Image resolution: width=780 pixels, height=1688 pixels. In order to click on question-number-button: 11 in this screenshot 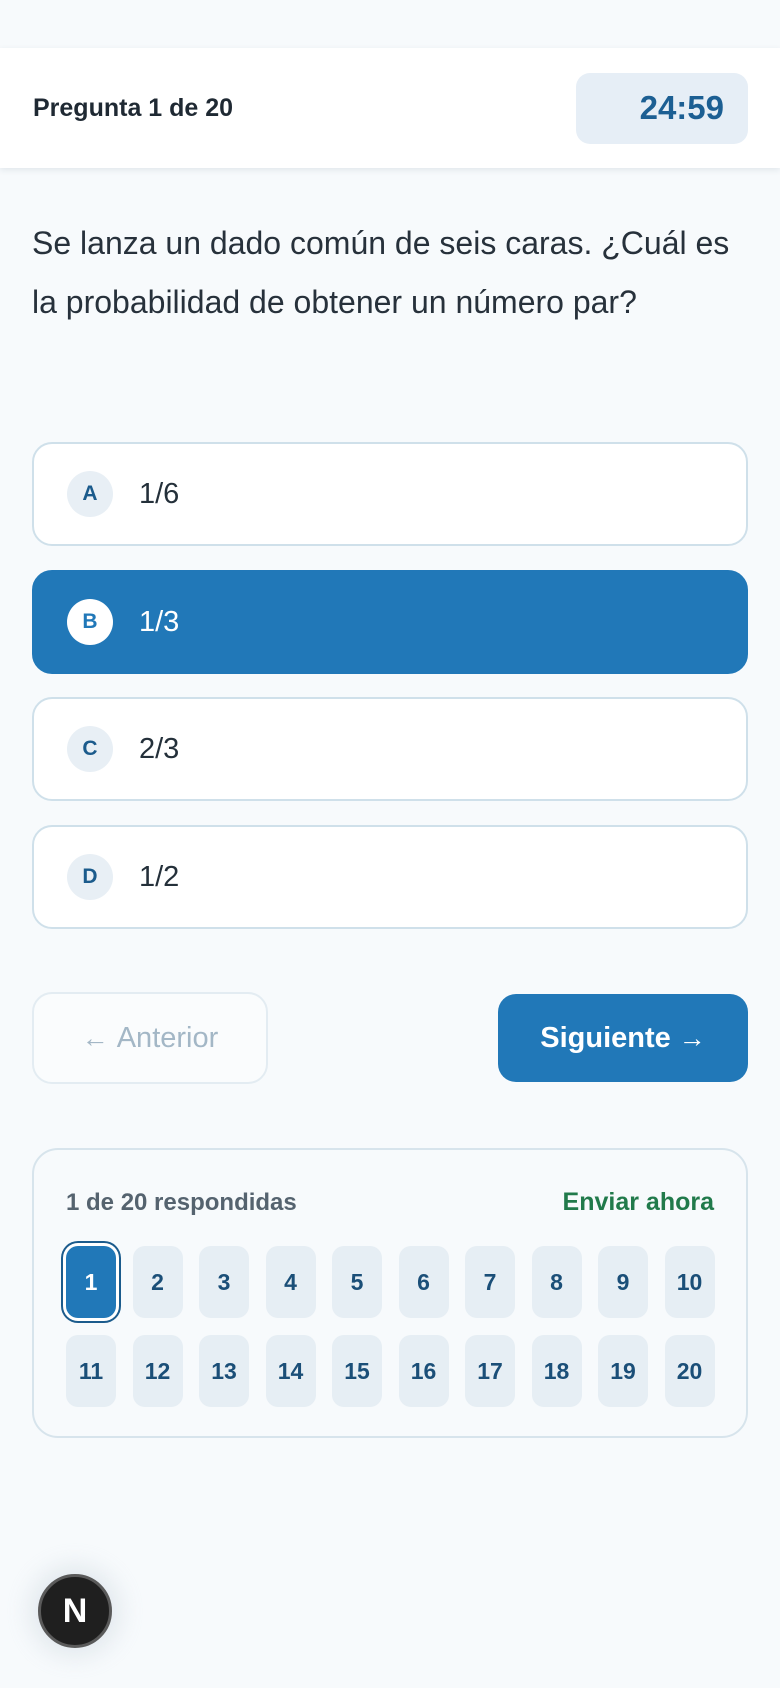, I will do `click(91, 1371)`.